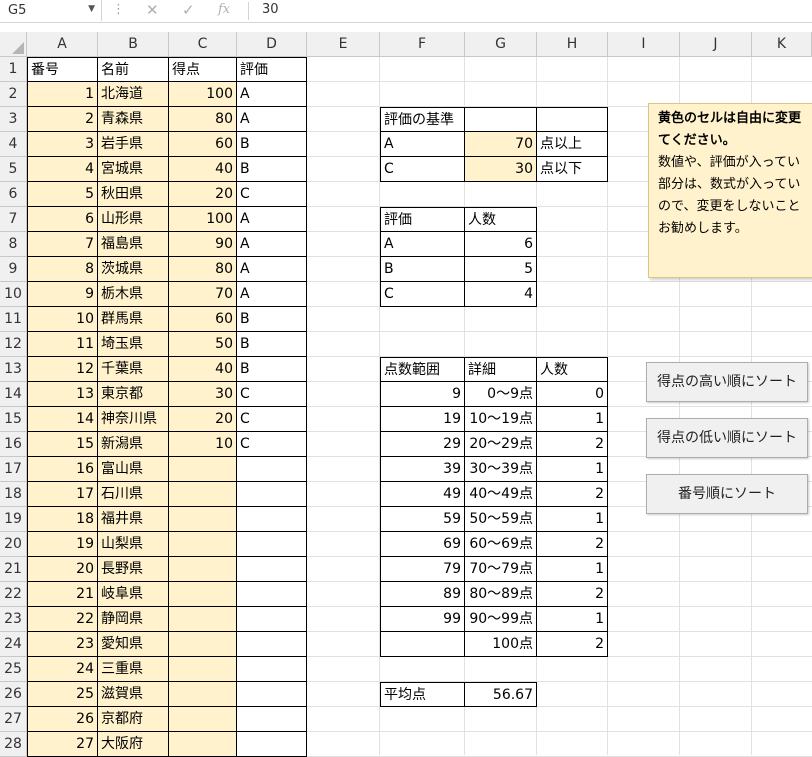  I want to click on range-cell: 79, so click(422, 569).